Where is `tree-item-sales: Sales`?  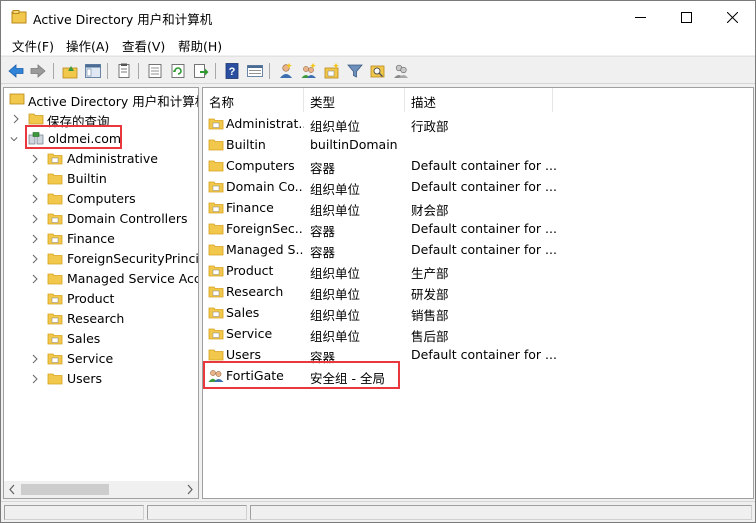
tree-item-sales: Sales is located at coordinates (101, 339).